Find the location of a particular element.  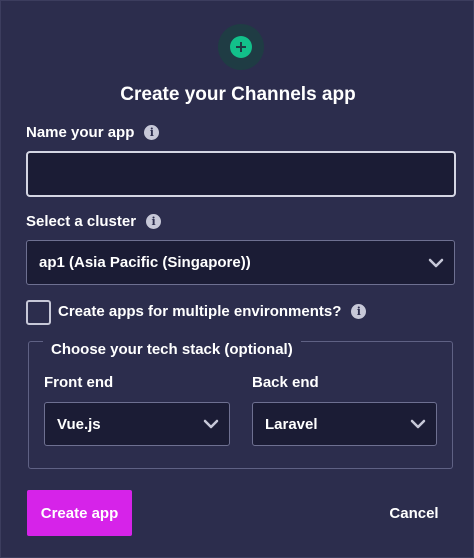

cancel-button: Cancel is located at coordinates (414, 513).